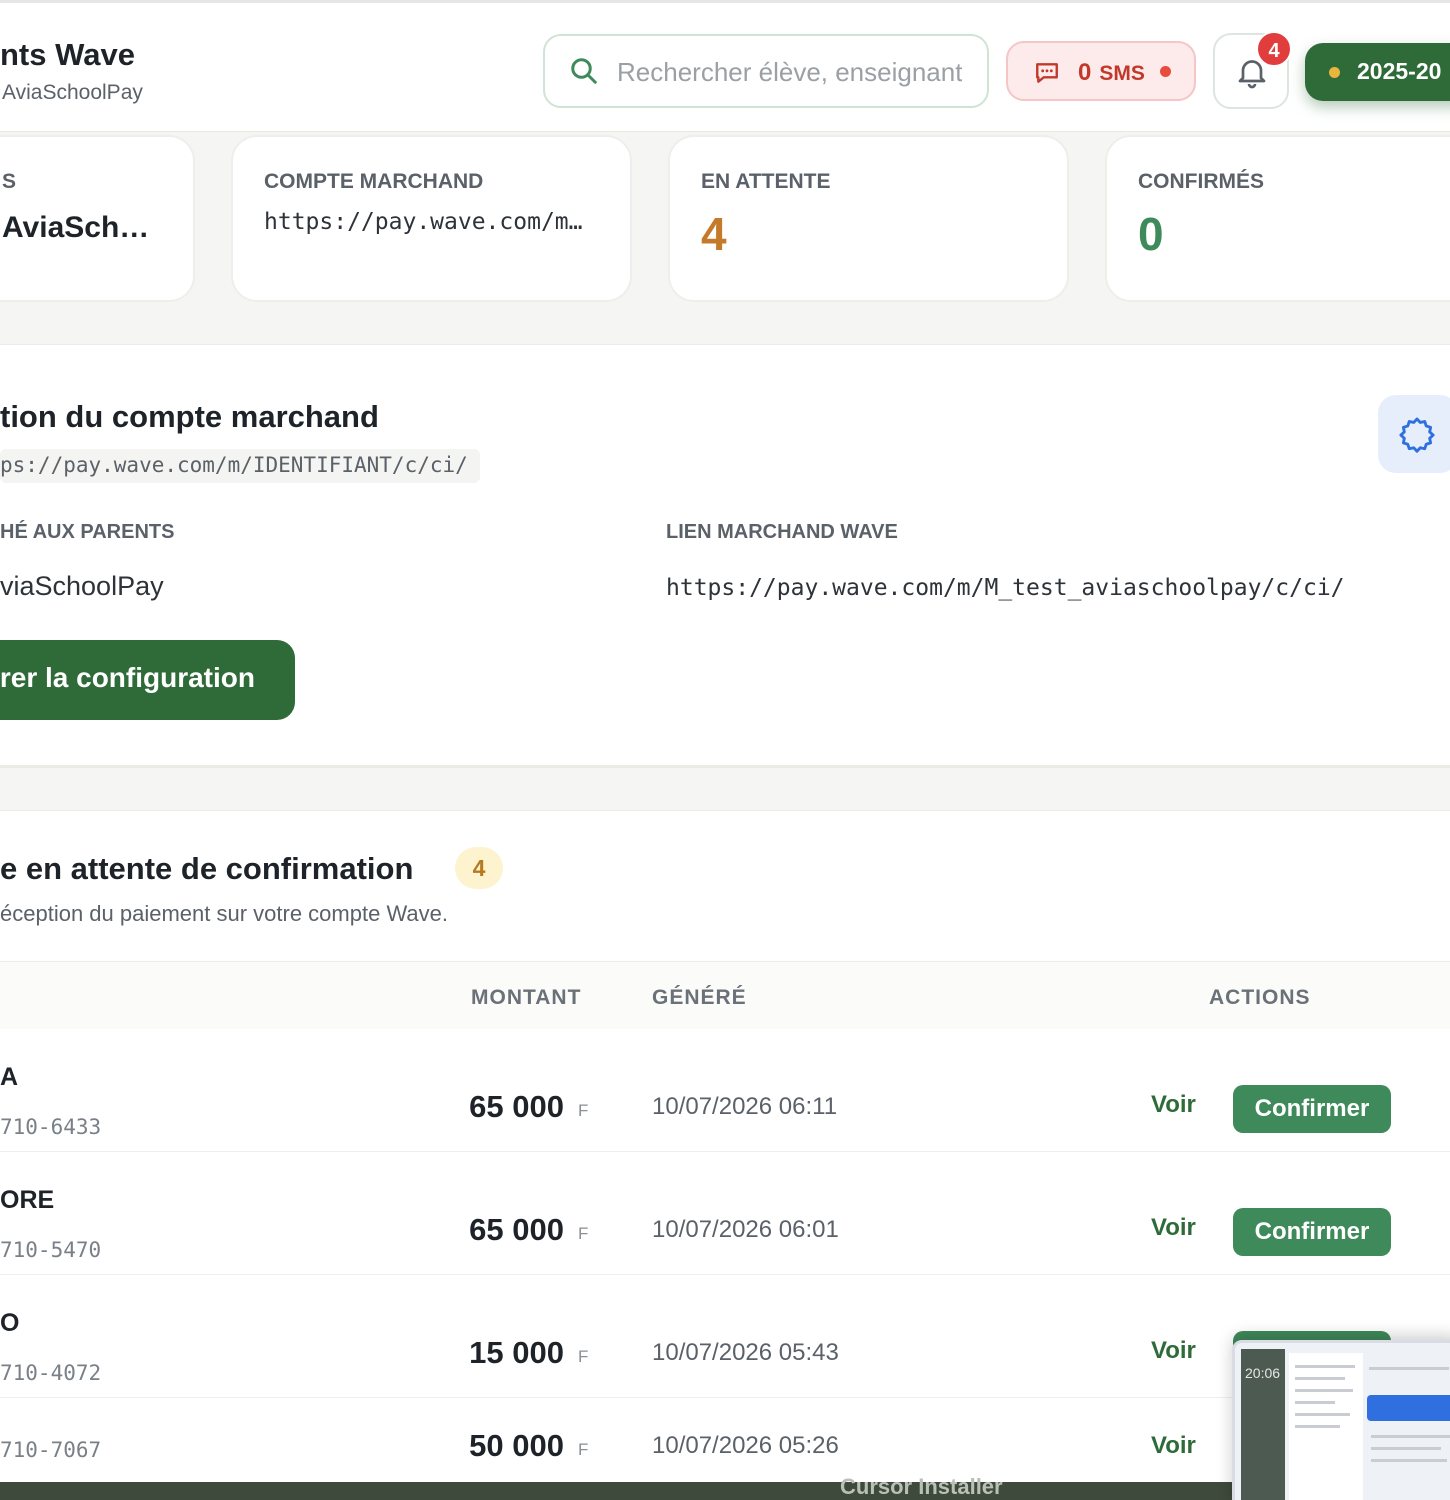 This screenshot has height=1500, width=1450. What do you see at coordinates (51, 1127) in the screenshot?
I see `payment-reference: 710-6433` at bounding box center [51, 1127].